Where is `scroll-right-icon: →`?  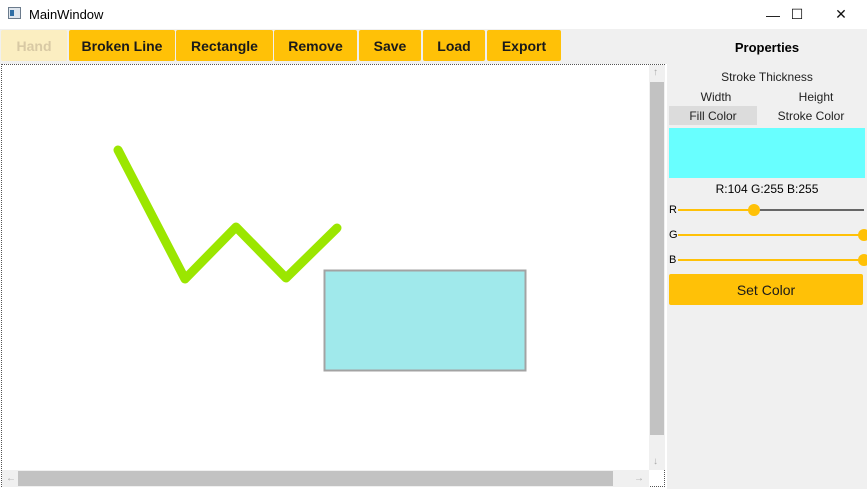
scroll-right-icon: → is located at coordinates (639, 479).